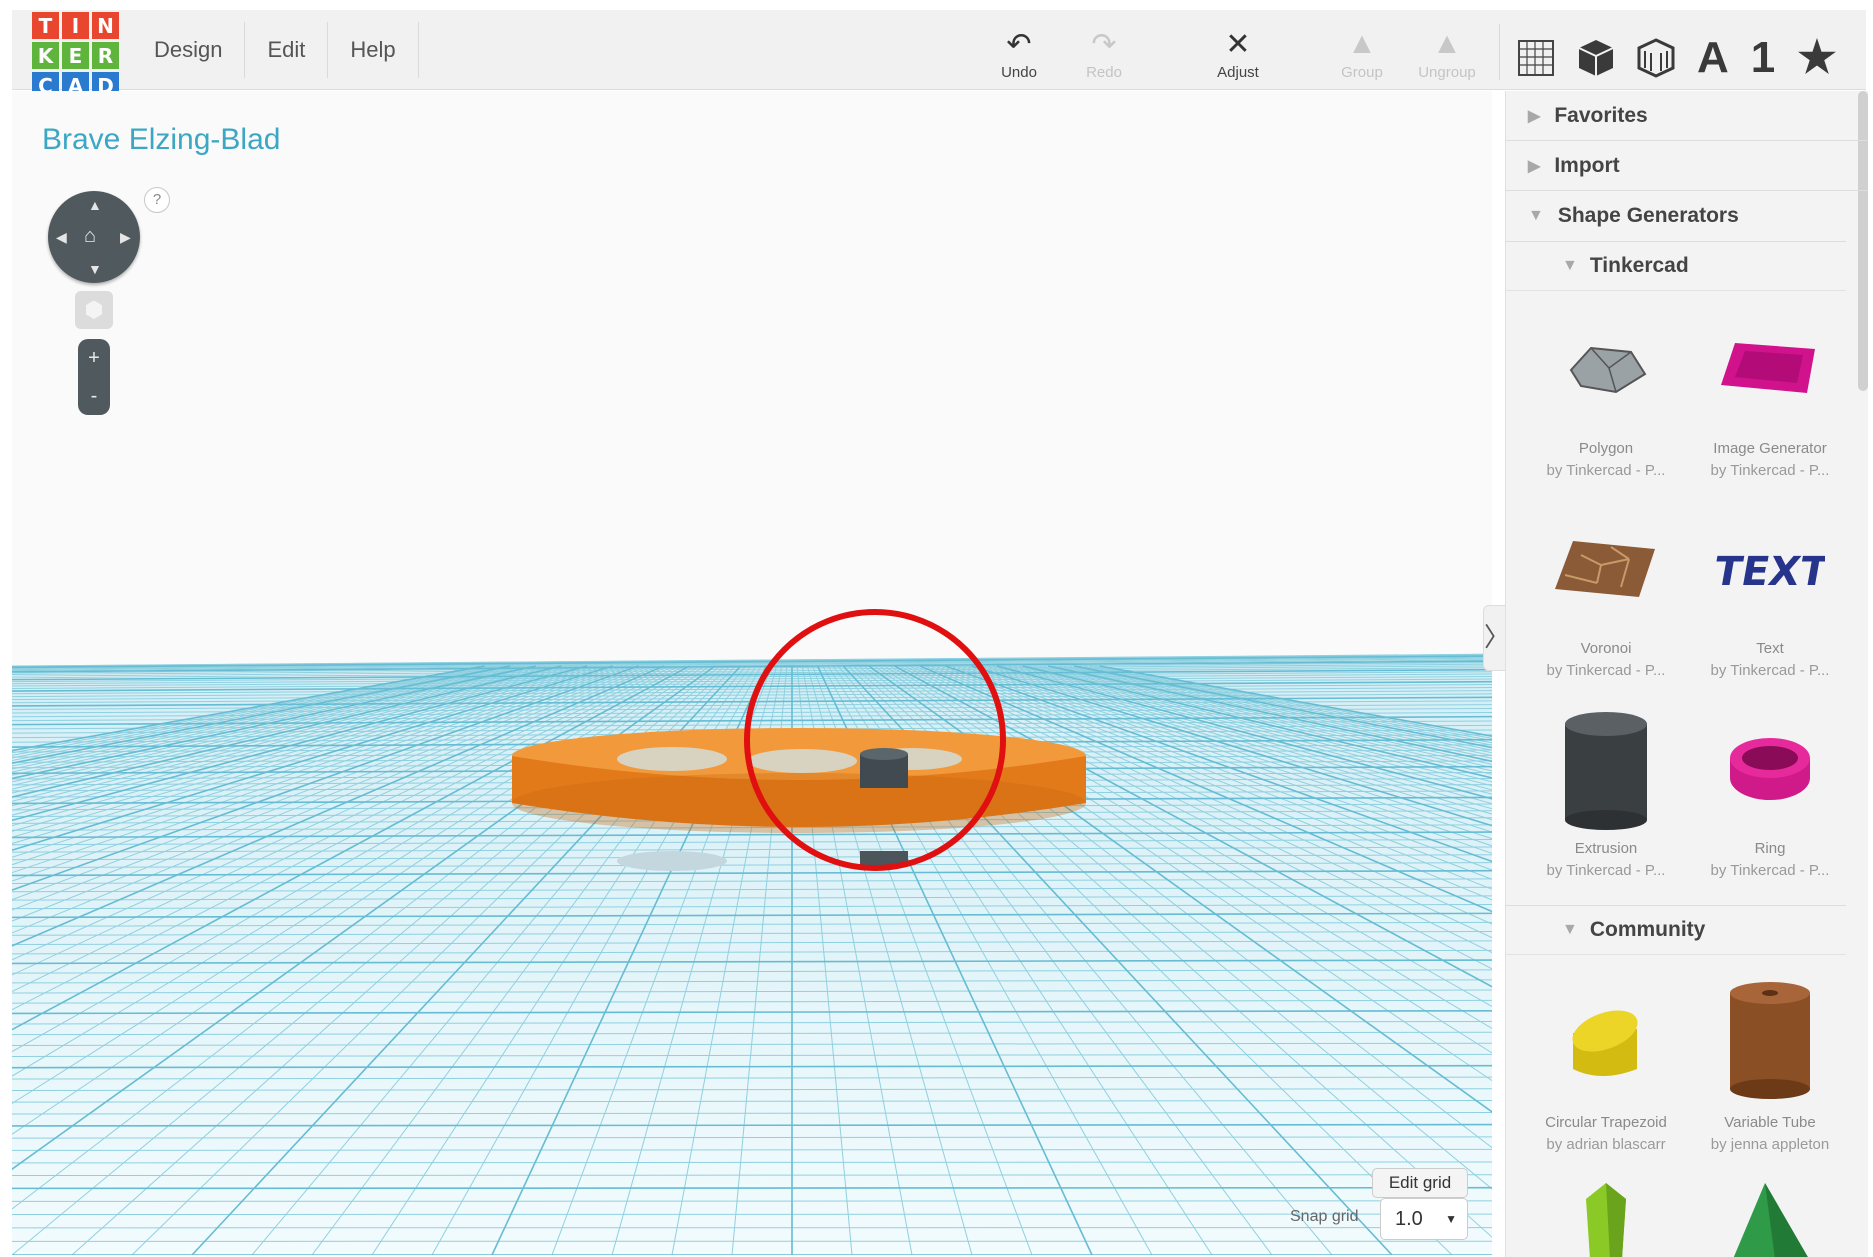 This screenshot has height=1257, width=1873. I want to click on shape-circular-trapezoid: Circular Trapezoid by adrian blascarr, so click(1606, 1074).